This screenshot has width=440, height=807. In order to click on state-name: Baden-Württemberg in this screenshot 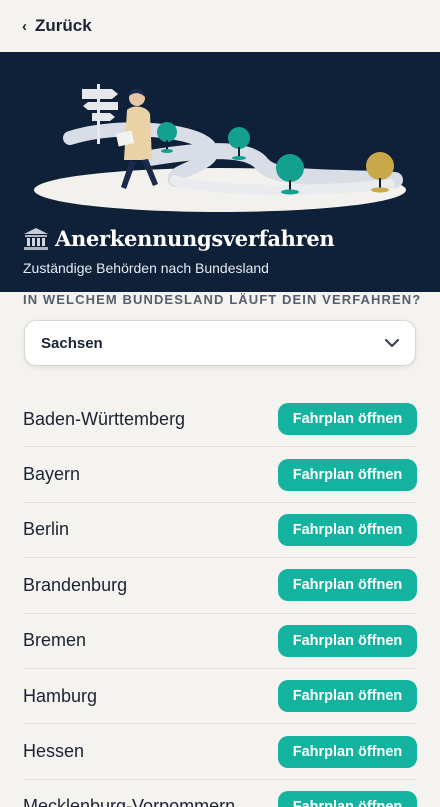, I will do `click(104, 418)`.